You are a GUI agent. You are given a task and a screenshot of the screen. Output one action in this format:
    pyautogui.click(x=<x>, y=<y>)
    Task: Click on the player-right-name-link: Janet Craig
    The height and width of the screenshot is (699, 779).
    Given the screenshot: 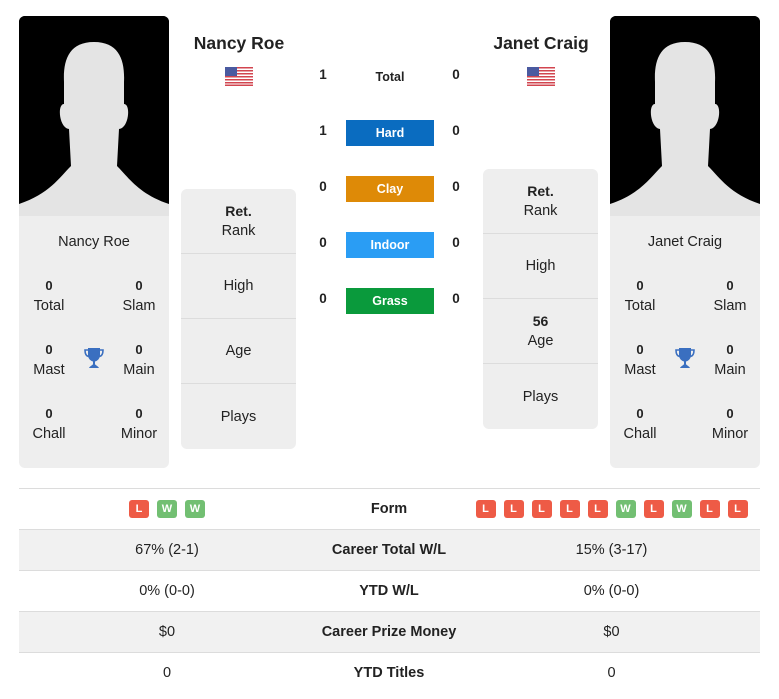 What is the action you would take?
    pyautogui.click(x=541, y=43)
    